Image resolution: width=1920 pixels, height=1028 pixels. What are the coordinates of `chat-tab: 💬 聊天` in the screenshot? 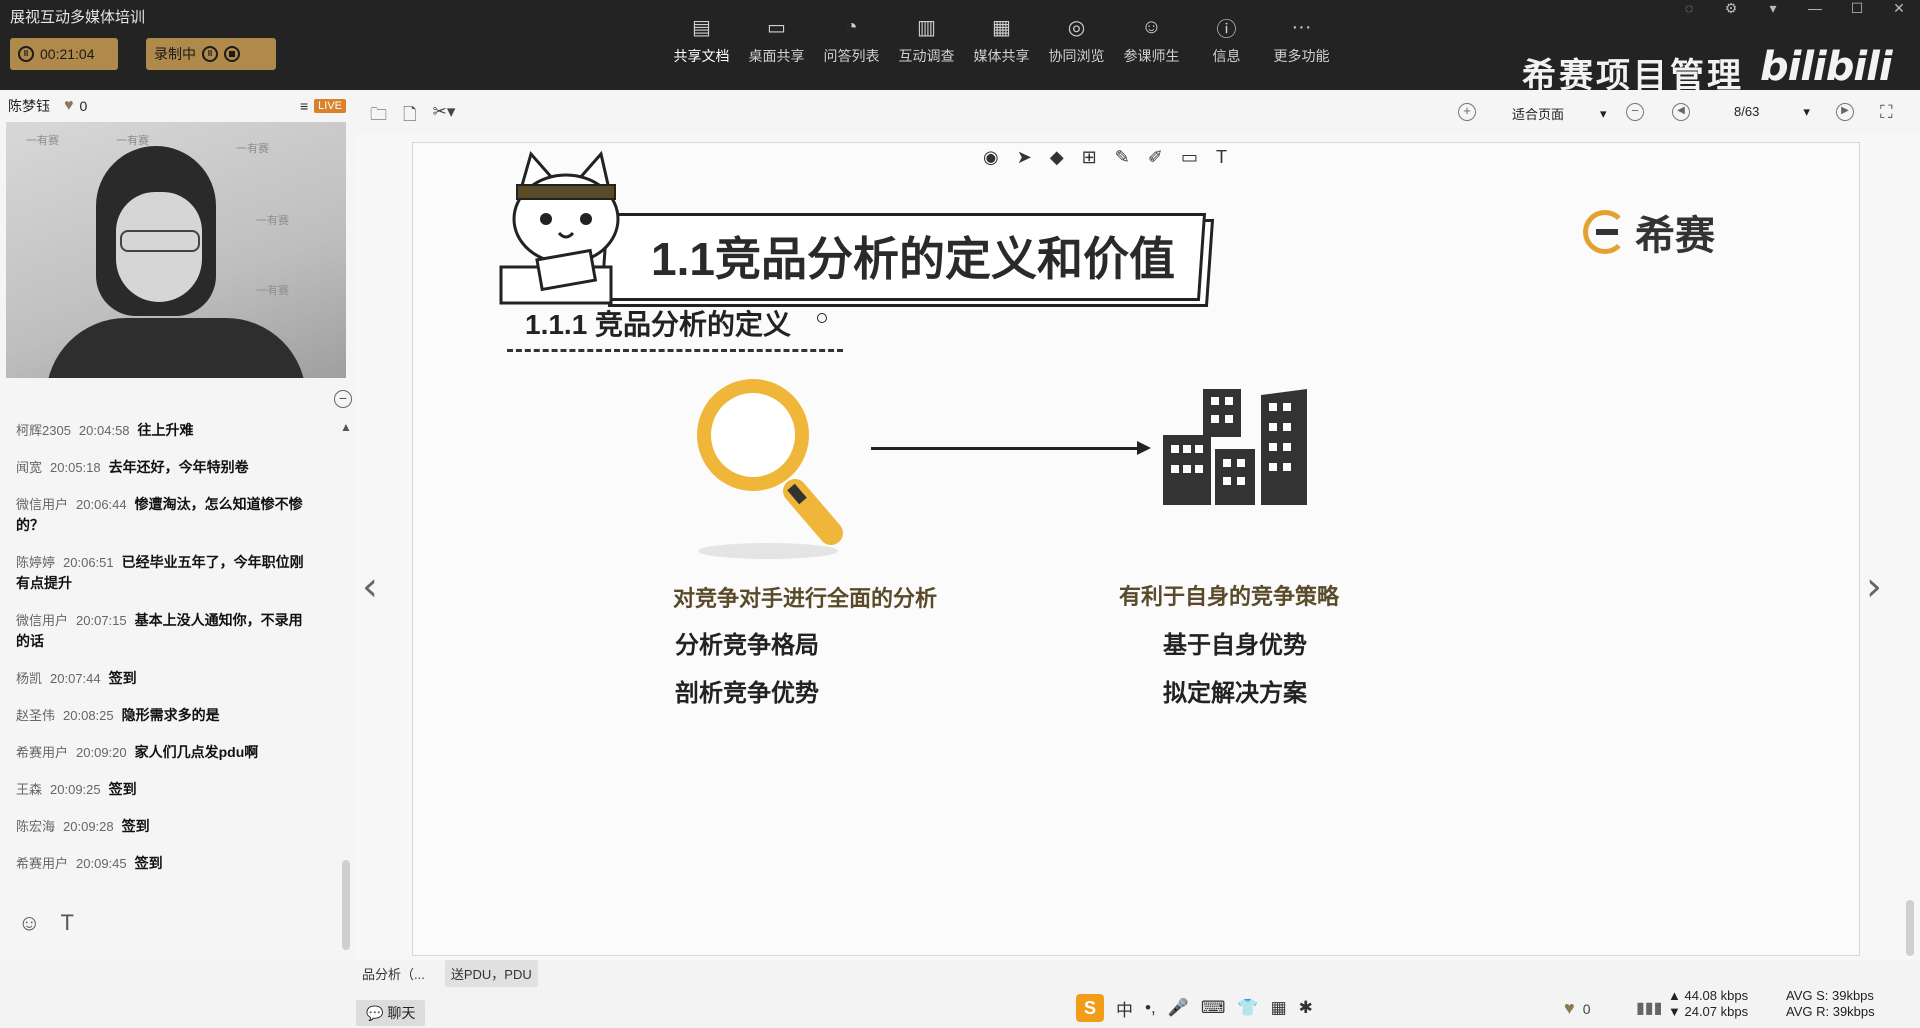 It's located at (391, 1013).